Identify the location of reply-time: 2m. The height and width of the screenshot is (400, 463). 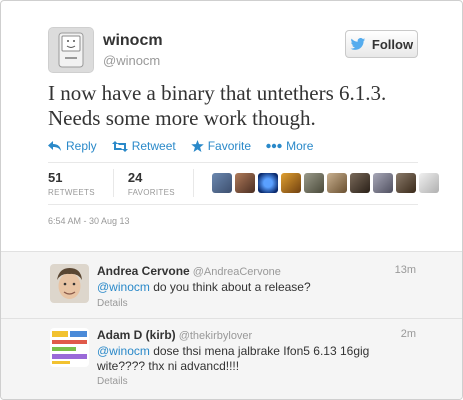
(408, 334).